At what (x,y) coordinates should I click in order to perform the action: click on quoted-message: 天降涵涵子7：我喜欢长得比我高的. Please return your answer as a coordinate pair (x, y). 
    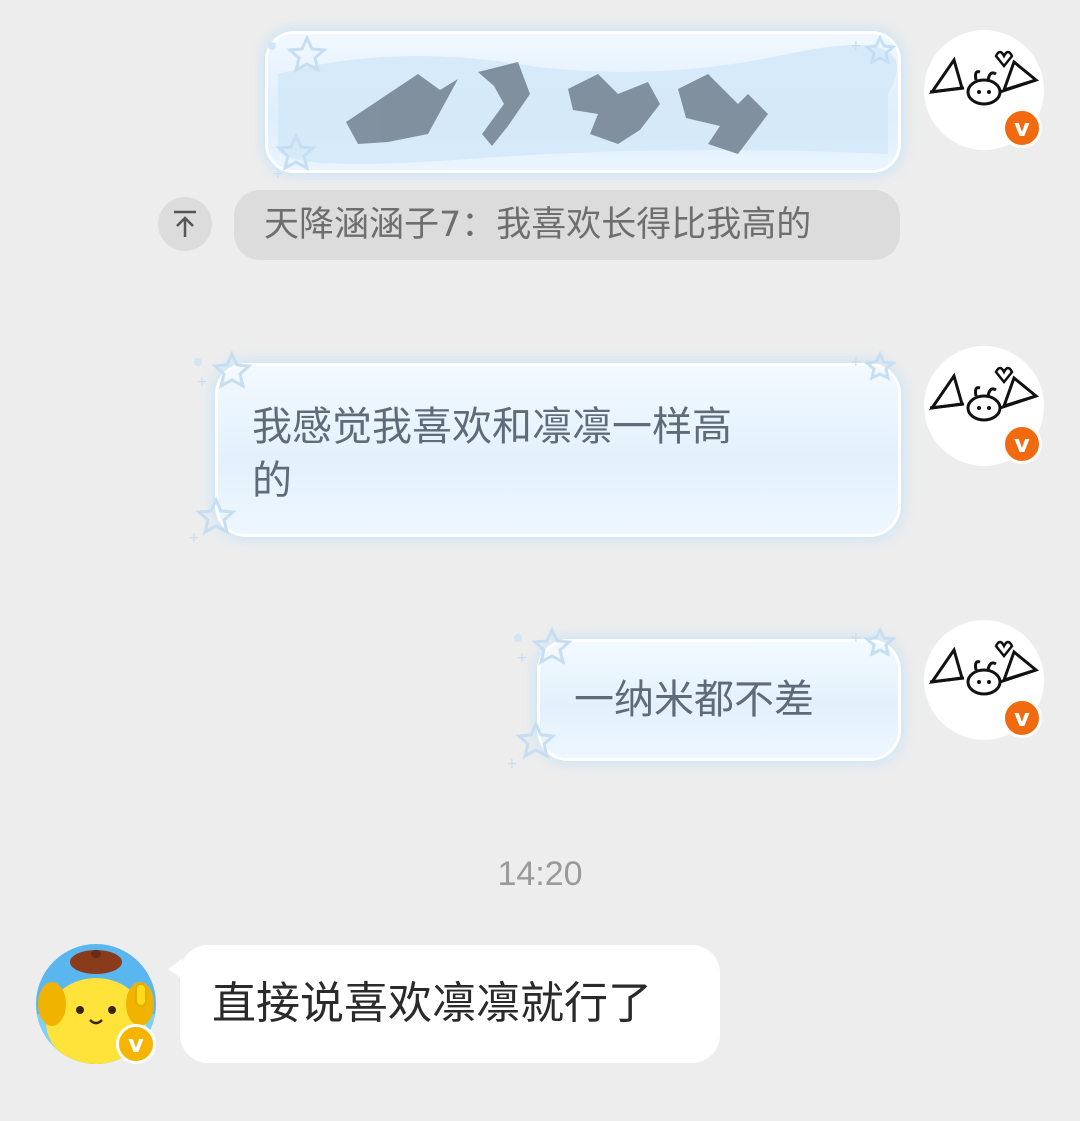
    Looking at the image, I should click on (567, 225).